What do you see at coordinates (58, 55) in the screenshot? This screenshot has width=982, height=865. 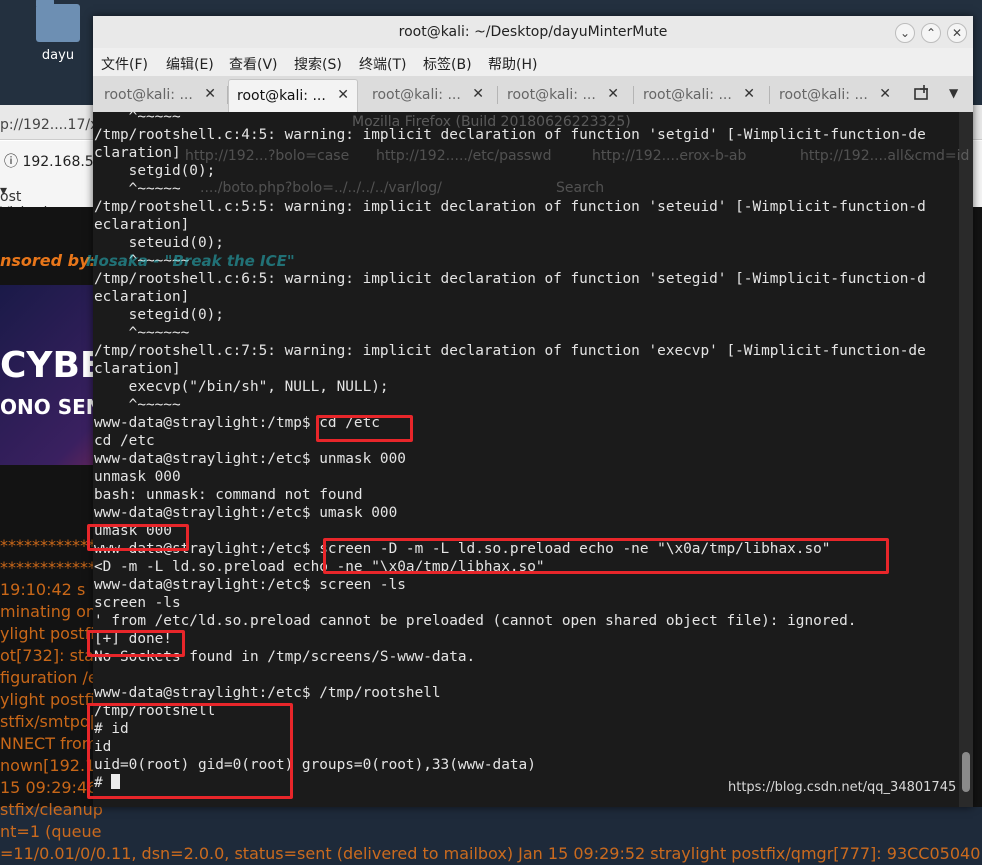 I see `desktop-folder-label: dayu` at bounding box center [58, 55].